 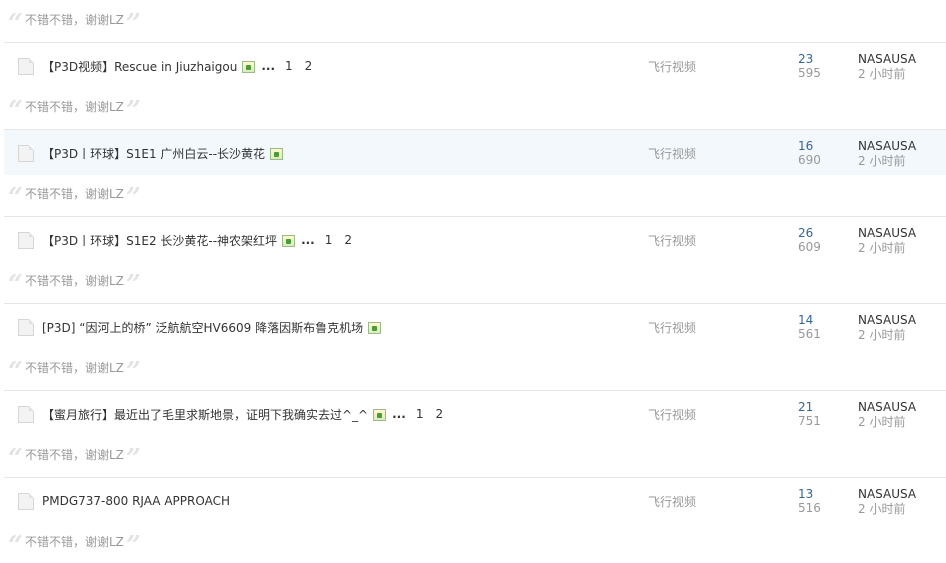 I want to click on thread-stats: 26 609, so click(x=809, y=240).